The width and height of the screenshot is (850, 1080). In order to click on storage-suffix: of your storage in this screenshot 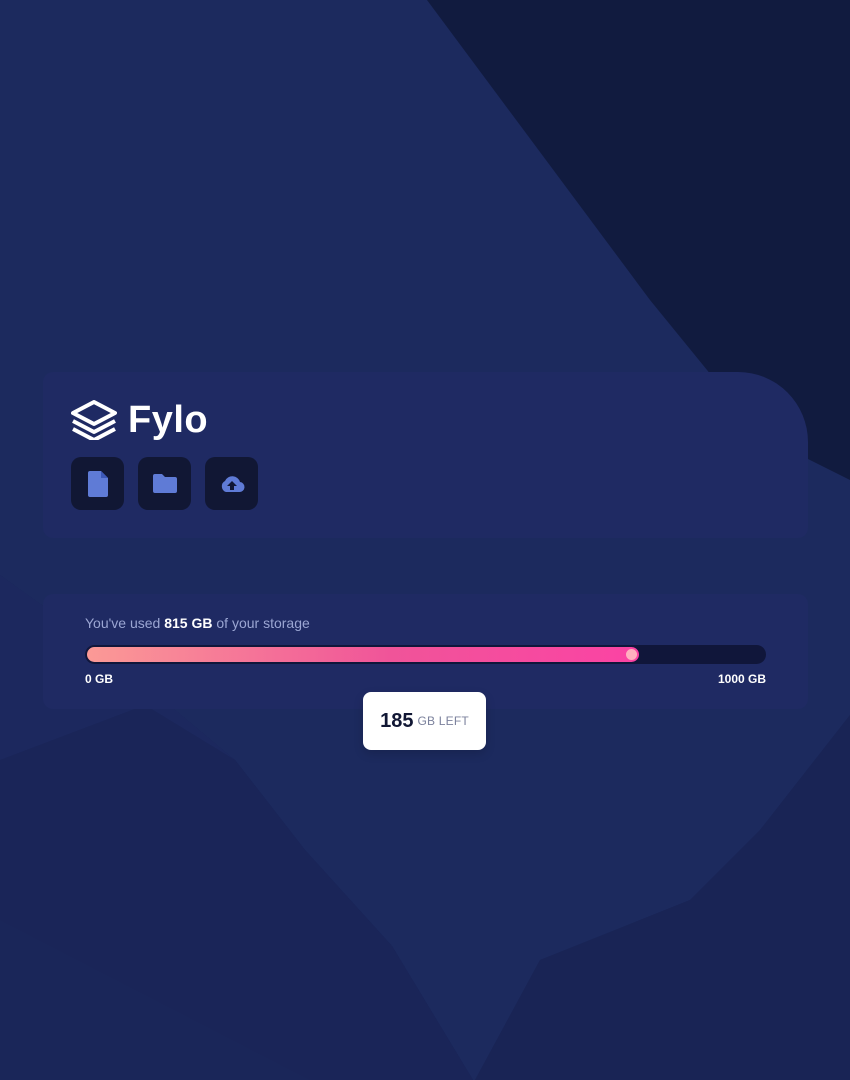, I will do `click(261, 623)`.